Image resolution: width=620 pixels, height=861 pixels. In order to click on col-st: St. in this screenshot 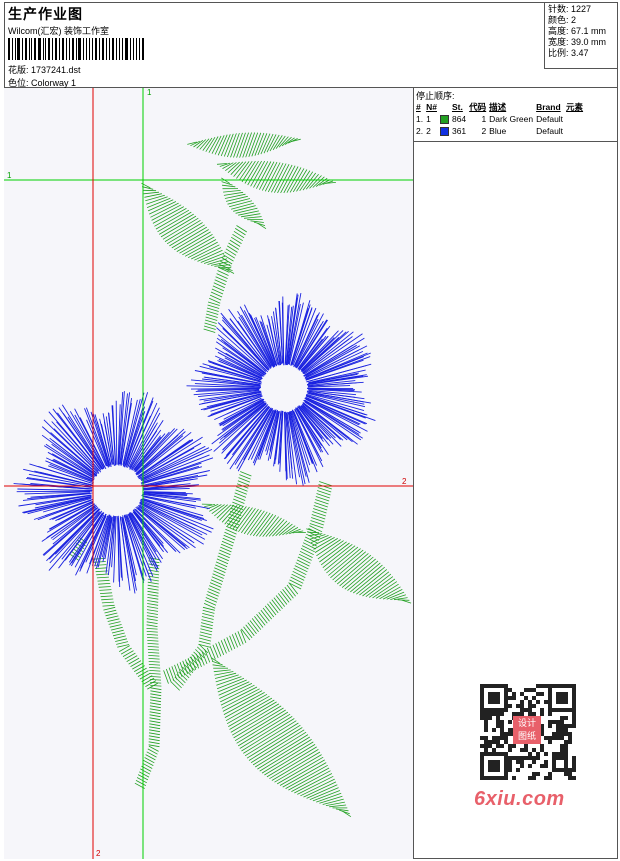, I will do `click(457, 107)`.